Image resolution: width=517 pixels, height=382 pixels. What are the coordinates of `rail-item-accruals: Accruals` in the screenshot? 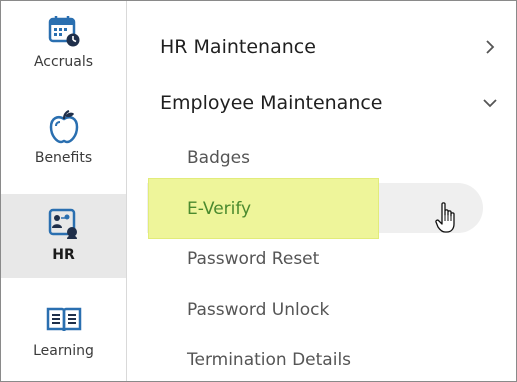 It's located at (63, 43).